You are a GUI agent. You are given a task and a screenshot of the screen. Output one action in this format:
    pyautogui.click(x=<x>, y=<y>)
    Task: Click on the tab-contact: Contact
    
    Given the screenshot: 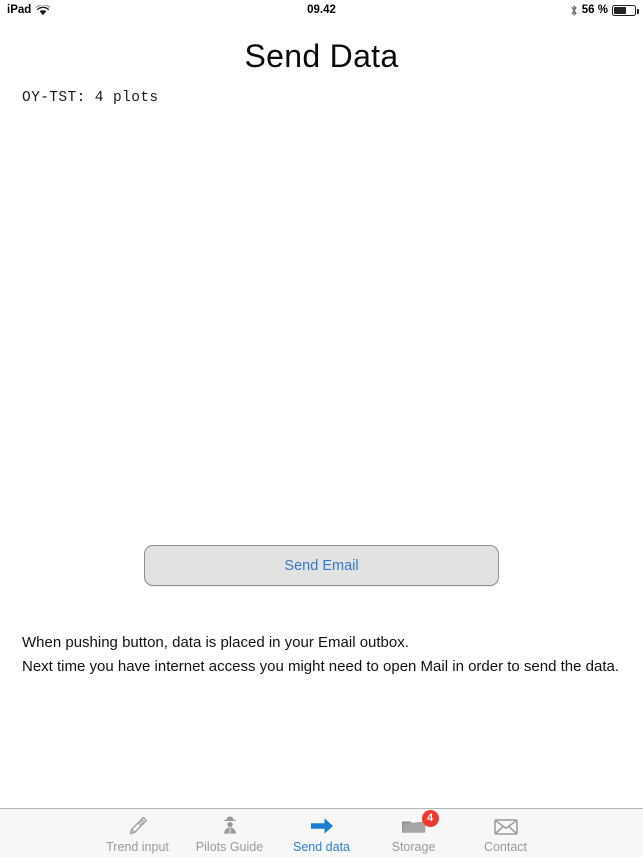 What is the action you would take?
    pyautogui.click(x=506, y=833)
    